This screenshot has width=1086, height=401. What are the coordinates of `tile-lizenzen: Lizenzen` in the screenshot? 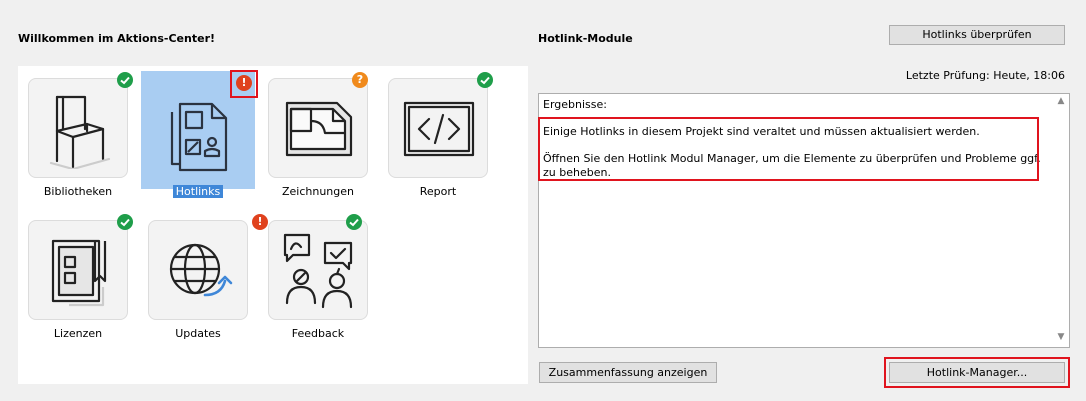 It's located at (75, 274).